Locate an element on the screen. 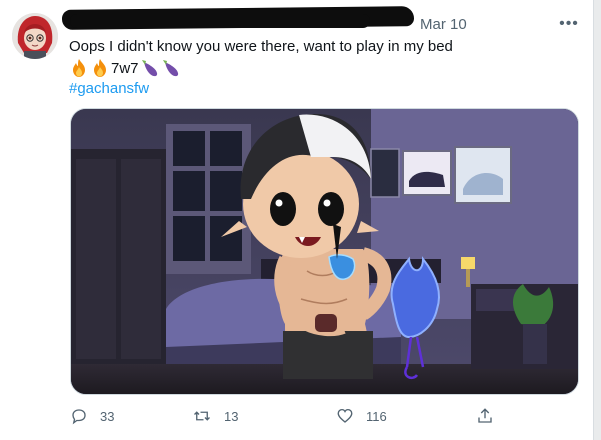 The image size is (601, 440). reply-button: 33 is located at coordinates (92, 416).